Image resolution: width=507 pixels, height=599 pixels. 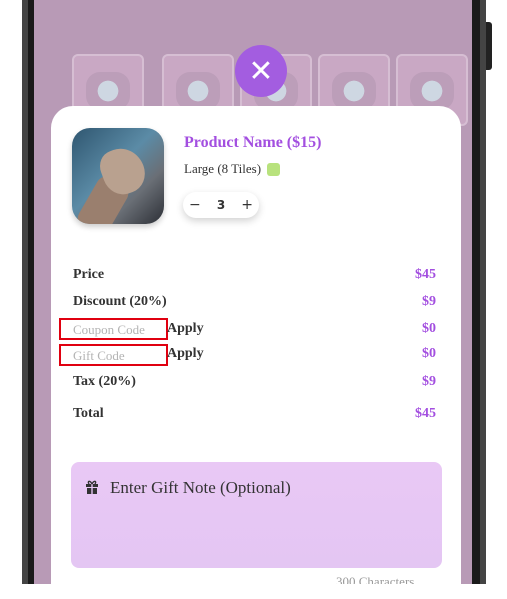 I want to click on total-label: Total, so click(x=88, y=413).